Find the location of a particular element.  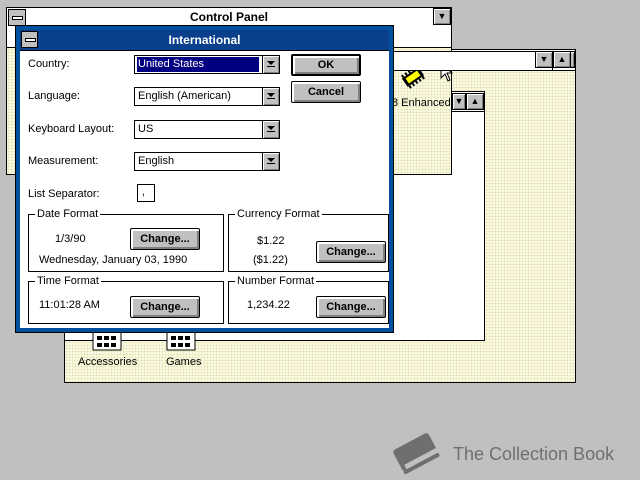

control-panel-field is located at coordinates (473, 61).